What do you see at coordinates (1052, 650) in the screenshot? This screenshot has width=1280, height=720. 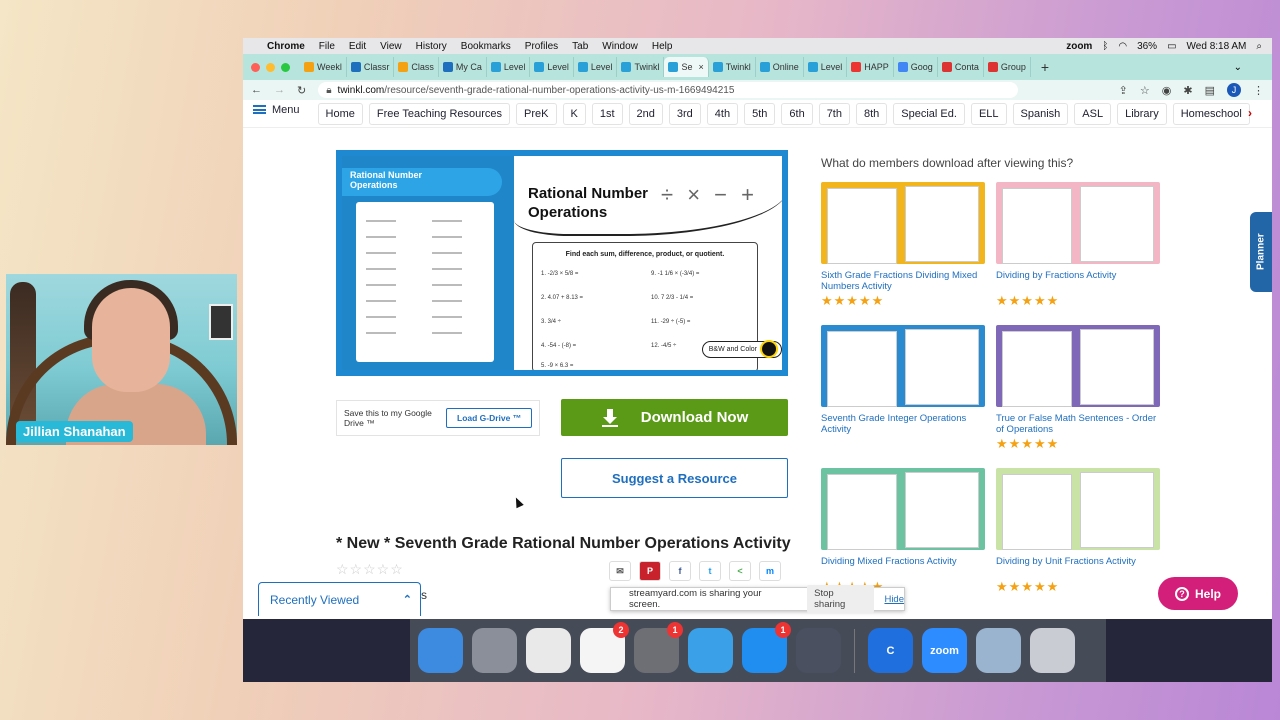 I see `trash-icon` at bounding box center [1052, 650].